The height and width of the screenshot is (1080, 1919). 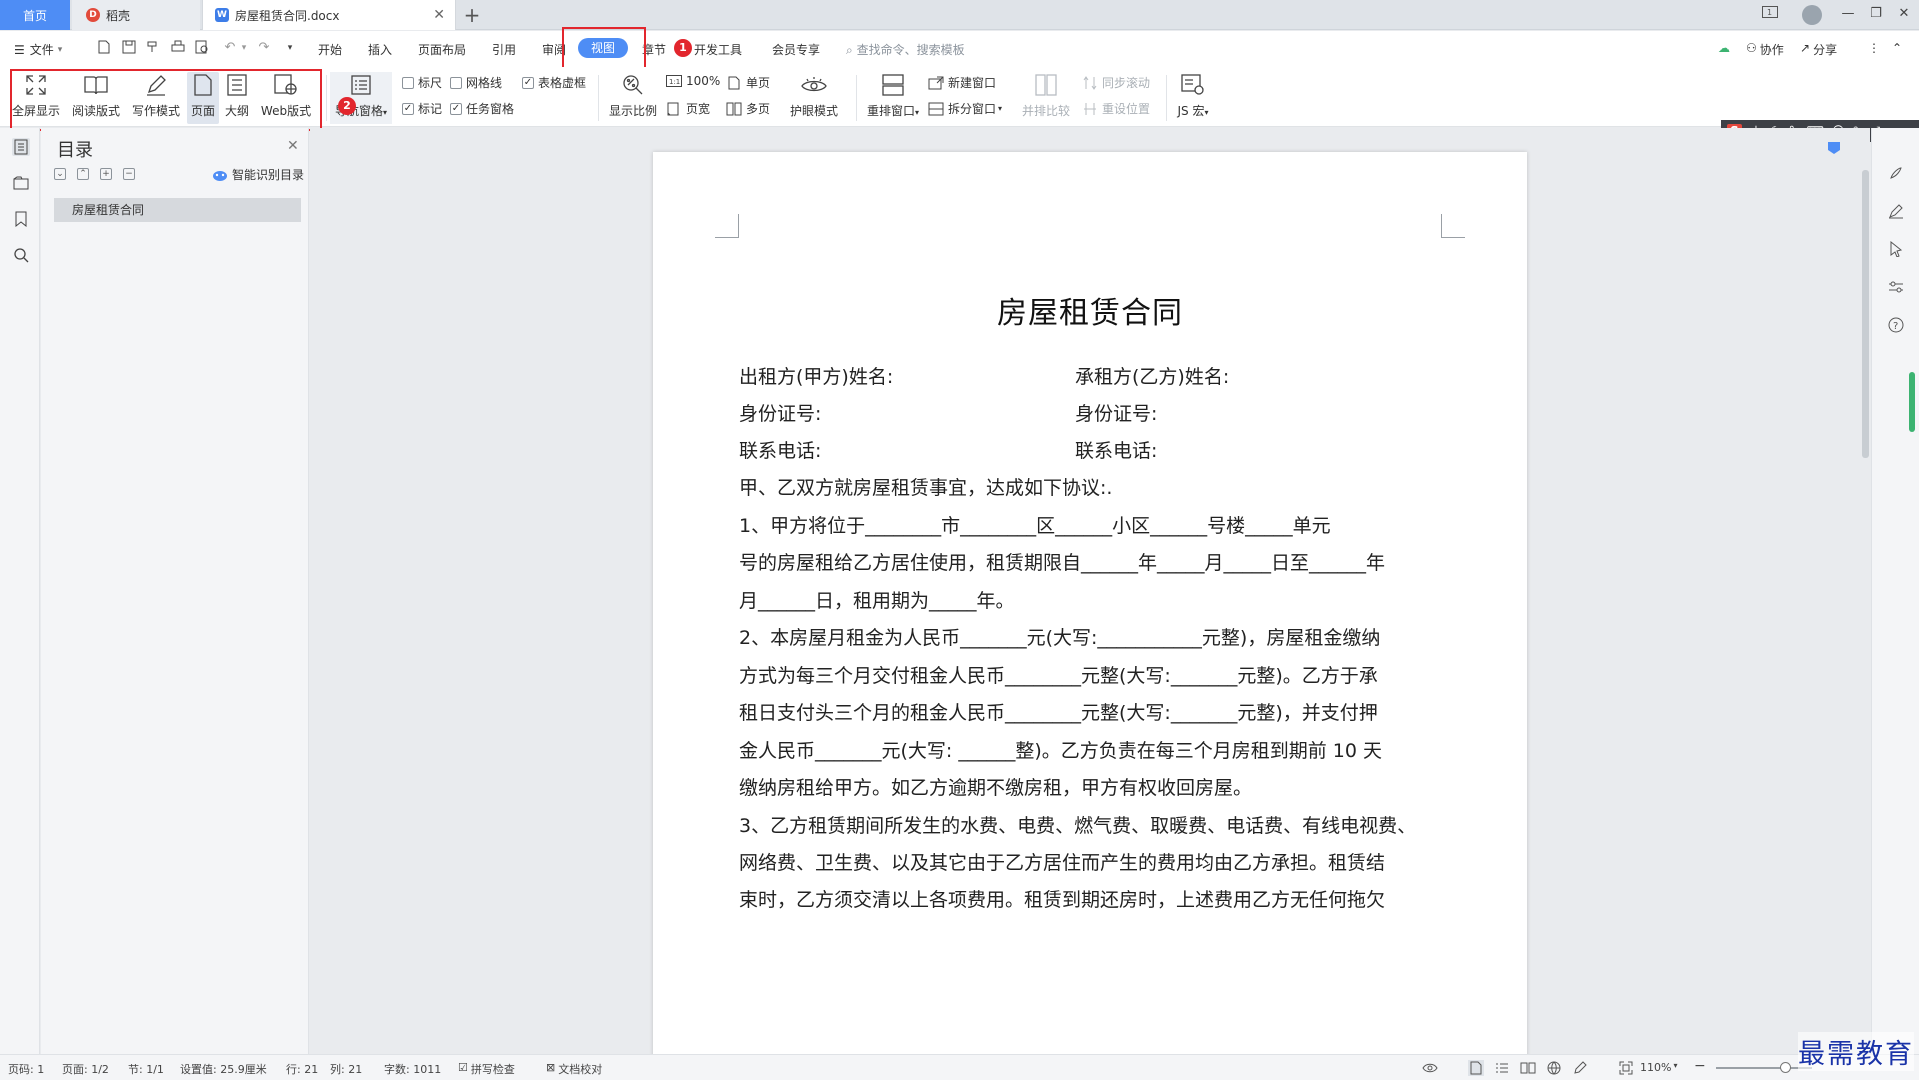 What do you see at coordinates (412, 1069) in the screenshot?
I see `status-word-count: 字数: 1011` at bounding box center [412, 1069].